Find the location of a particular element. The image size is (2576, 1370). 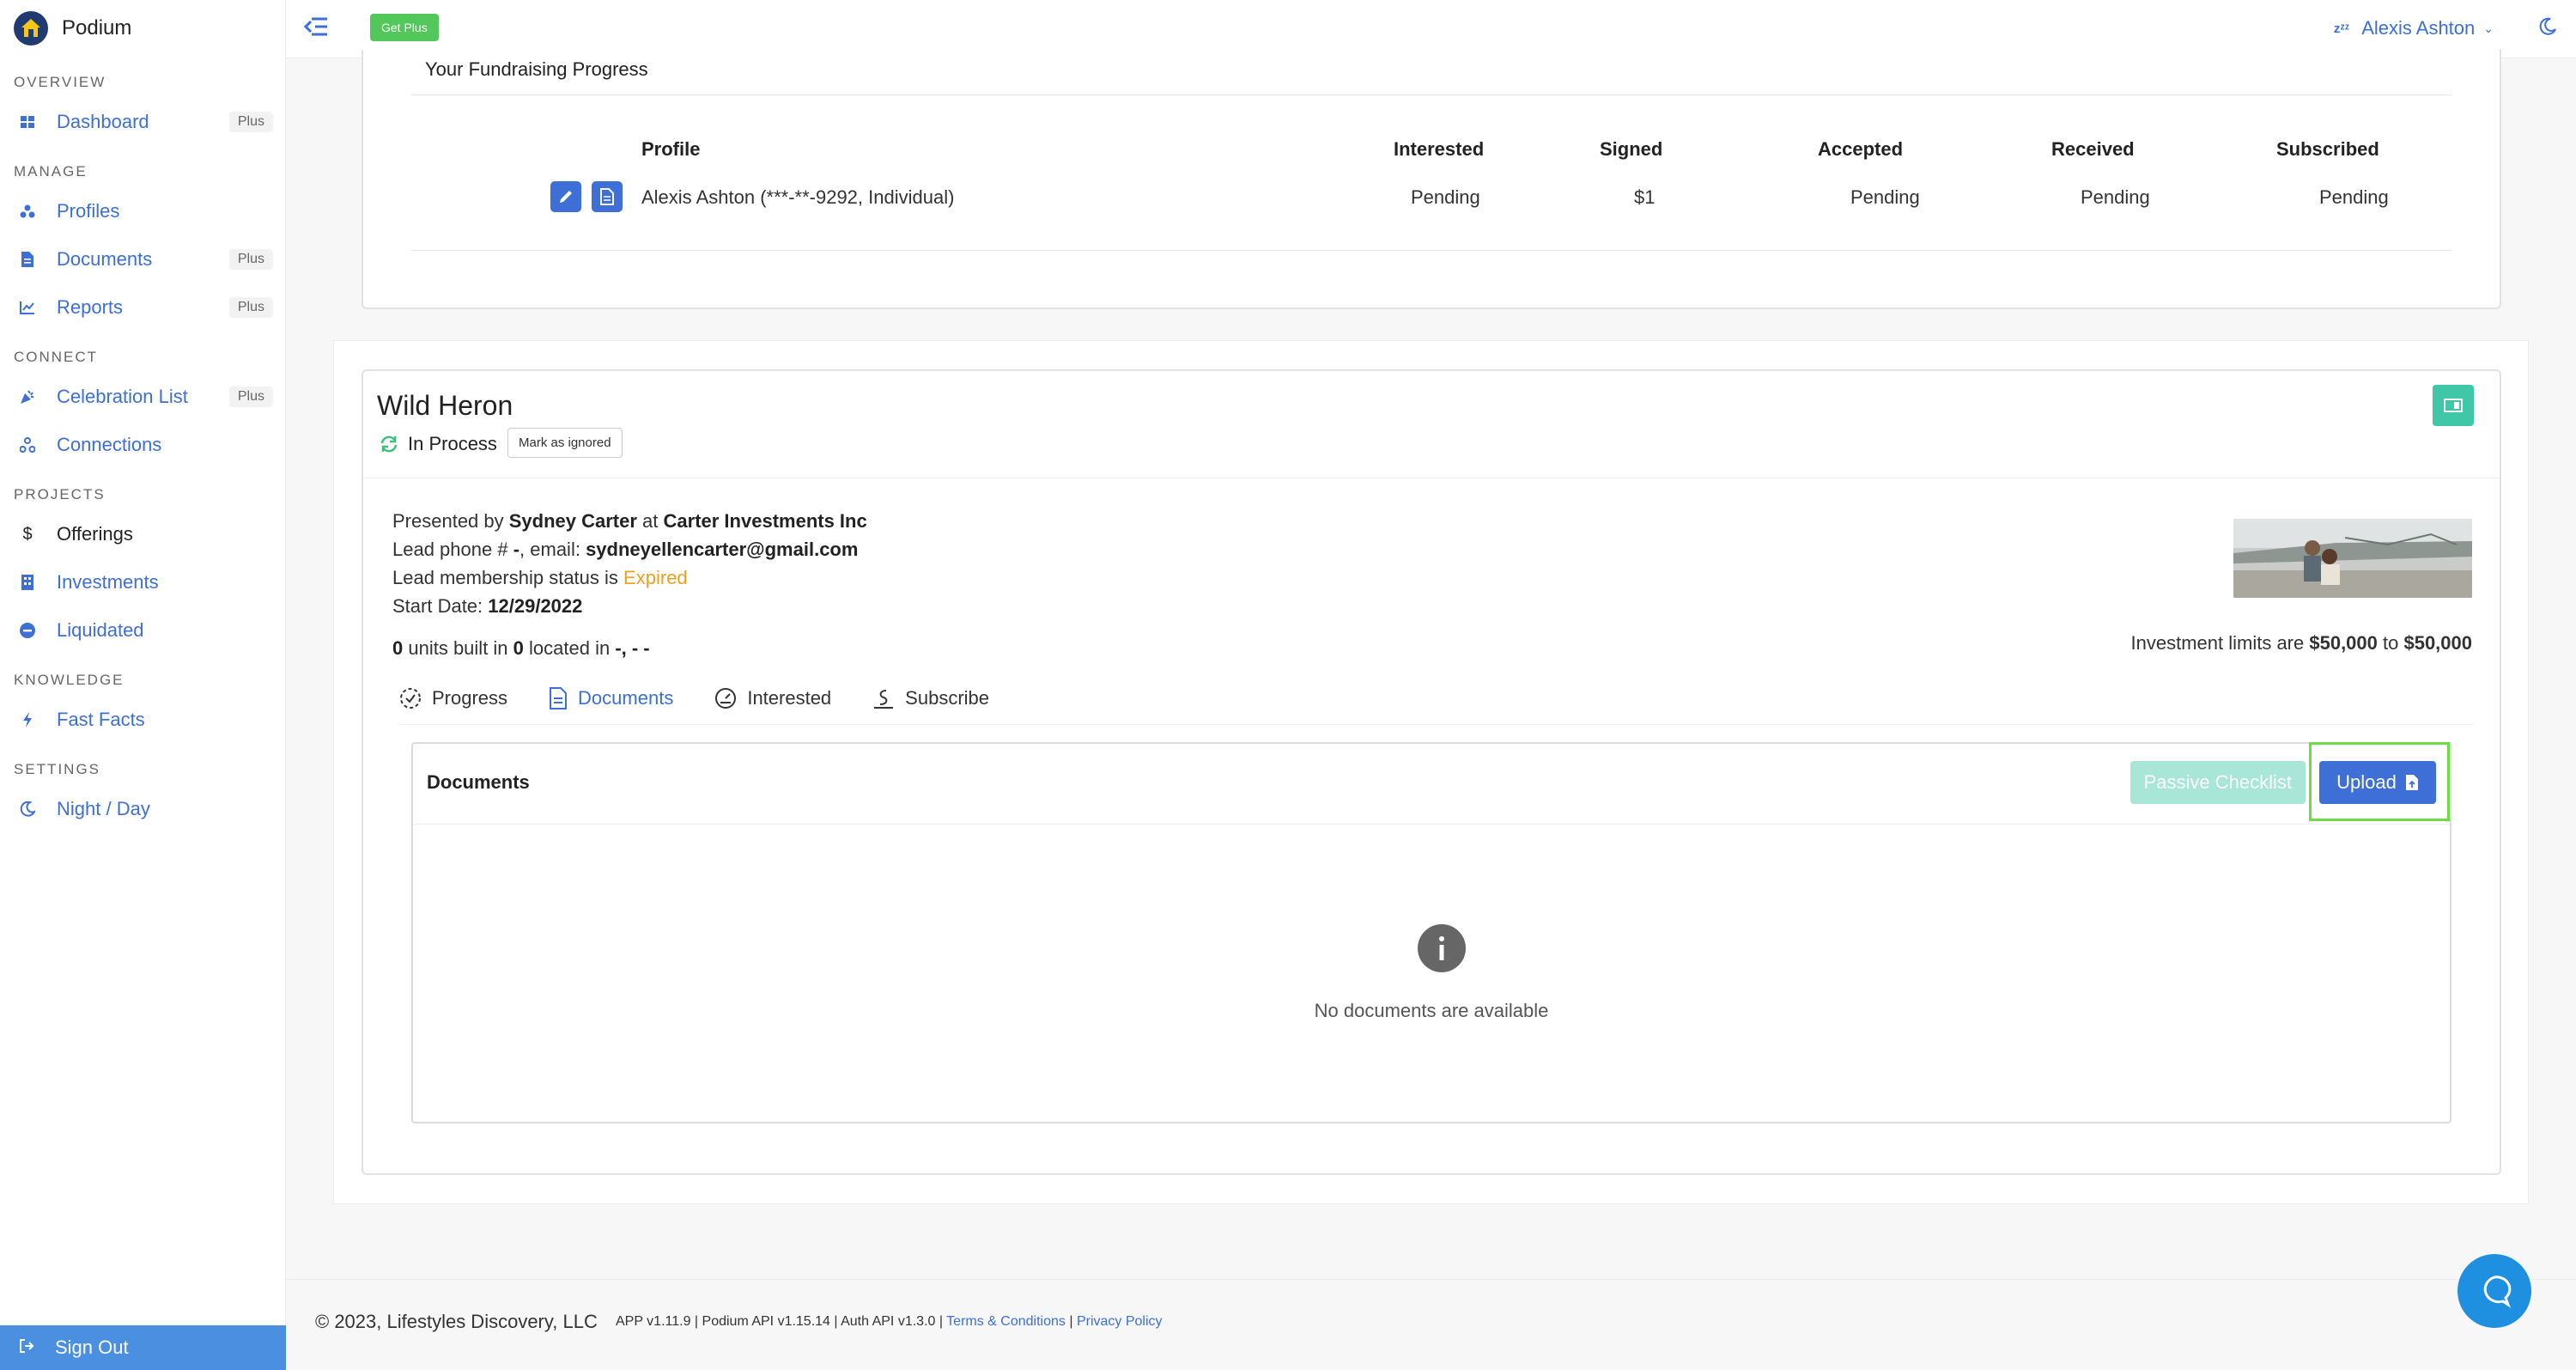

sign-out-icon is located at coordinates (27, 1348).